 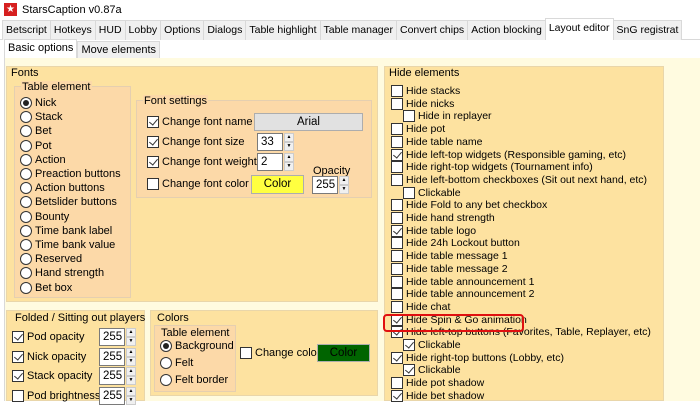 I want to click on font-name-button: Arial, so click(x=308, y=122).